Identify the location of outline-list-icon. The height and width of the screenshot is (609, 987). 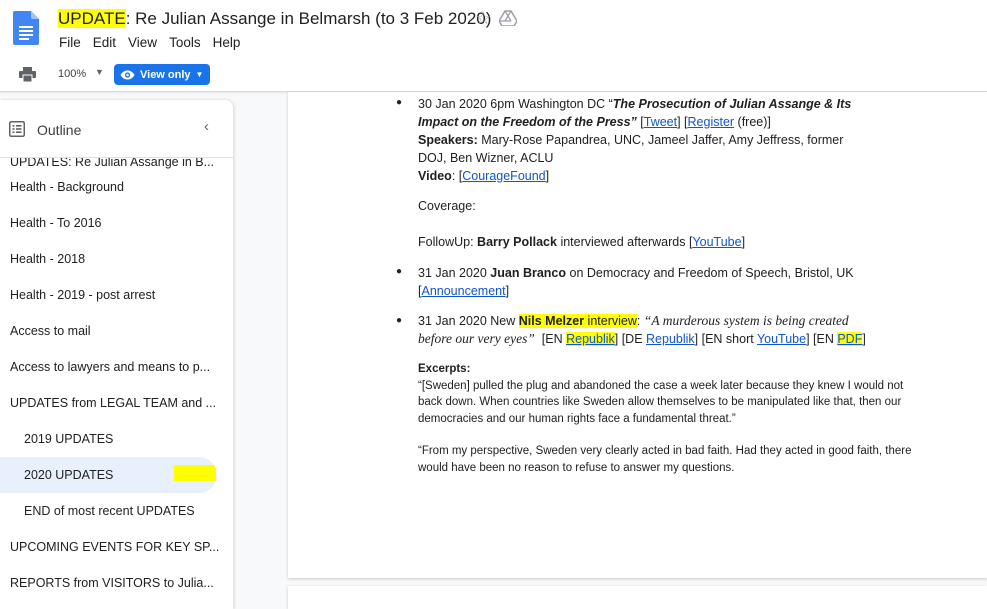
(17, 129).